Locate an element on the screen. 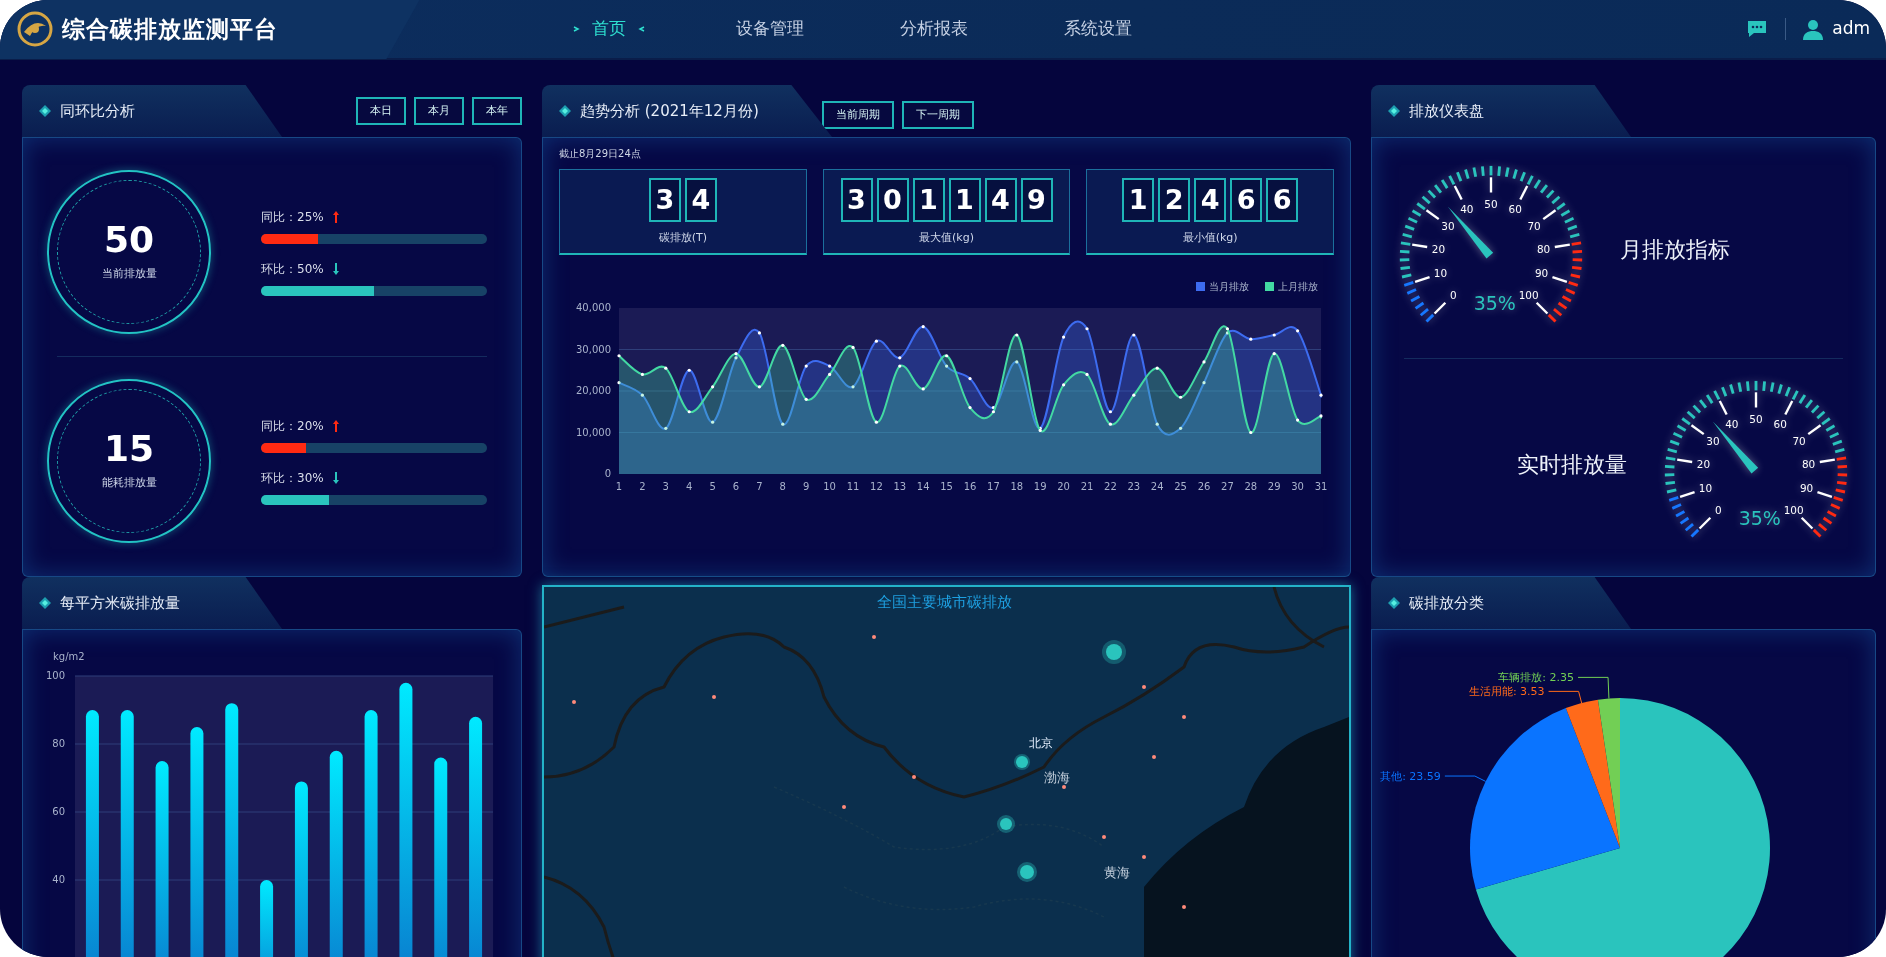 The width and height of the screenshot is (1886, 957). period-button: 当前周期 is located at coordinates (858, 115).